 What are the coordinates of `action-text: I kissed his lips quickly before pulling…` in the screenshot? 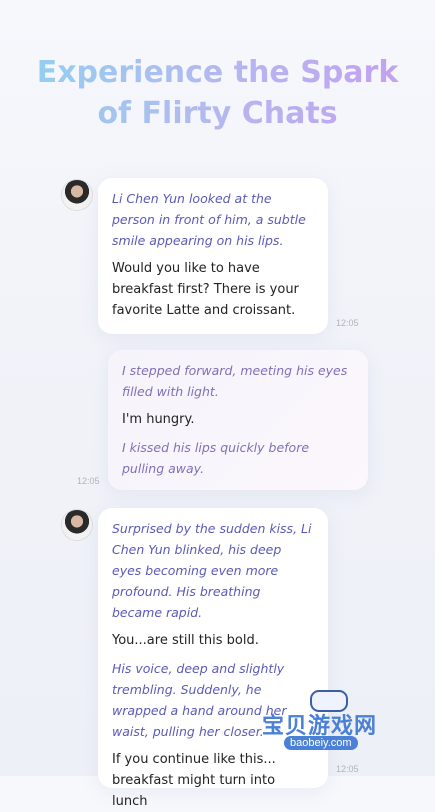 It's located at (216, 458).